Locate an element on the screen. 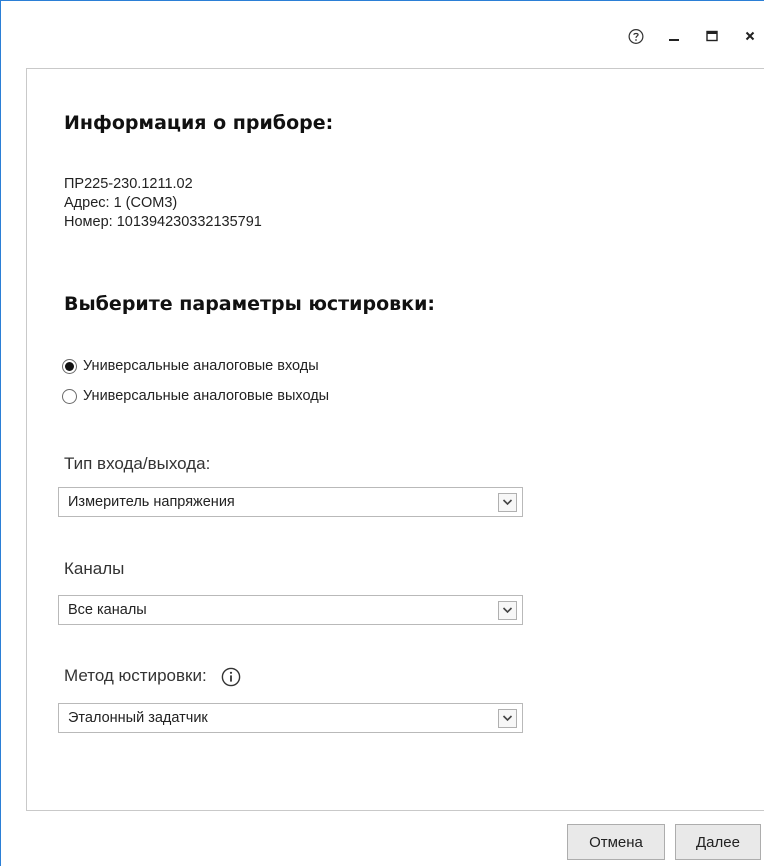 This screenshot has width=764, height=866. next-button: Далее is located at coordinates (718, 842).